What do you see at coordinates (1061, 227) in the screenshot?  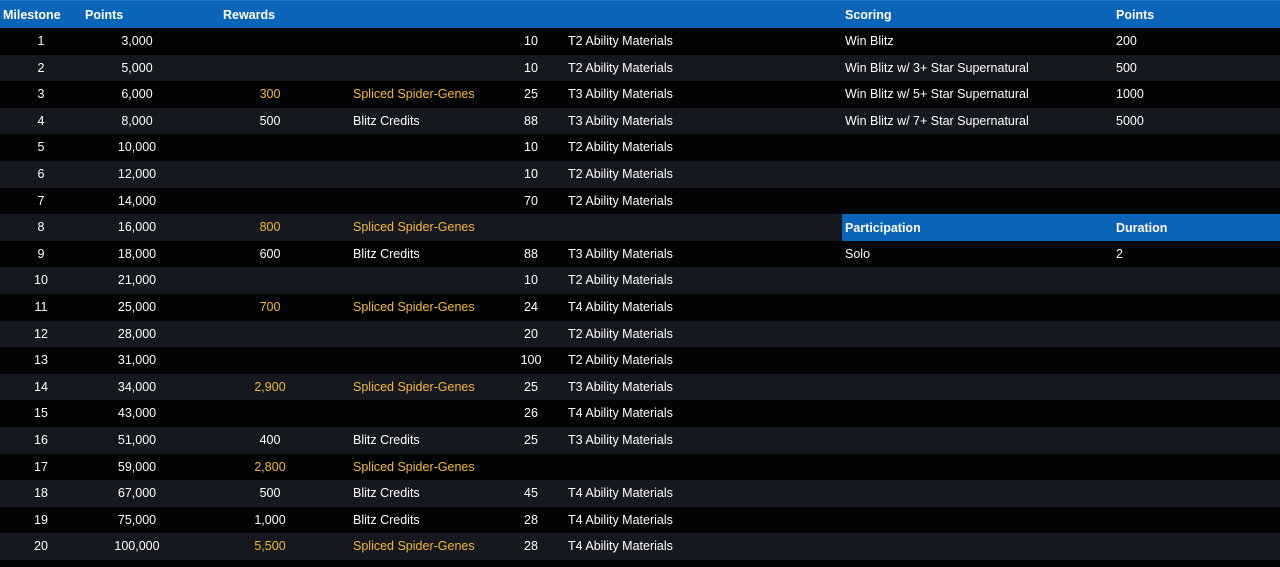 I see `participation-header: Participation Duration` at bounding box center [1061, 227].